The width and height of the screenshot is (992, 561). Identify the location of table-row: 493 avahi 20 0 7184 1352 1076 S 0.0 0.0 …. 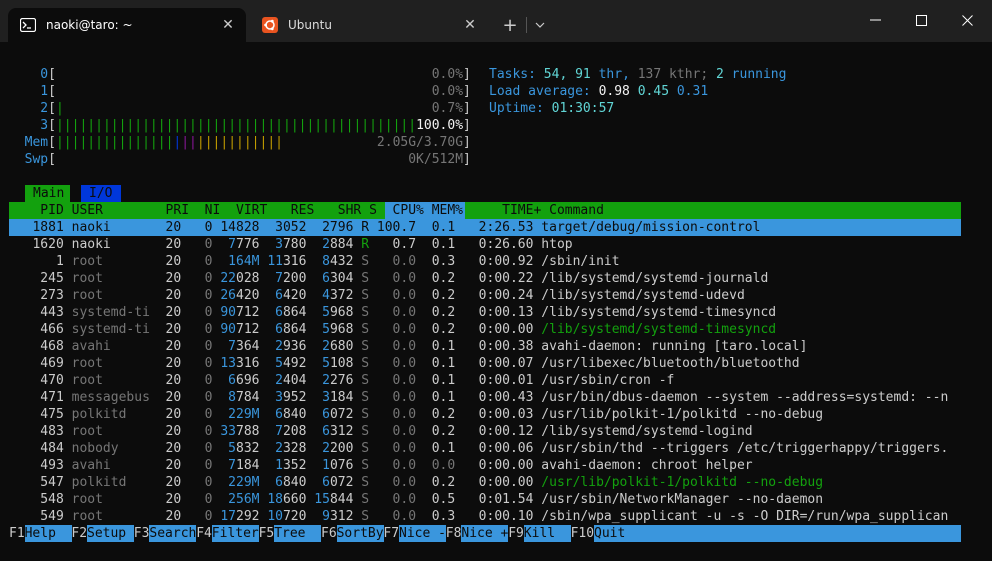
(482, 465).